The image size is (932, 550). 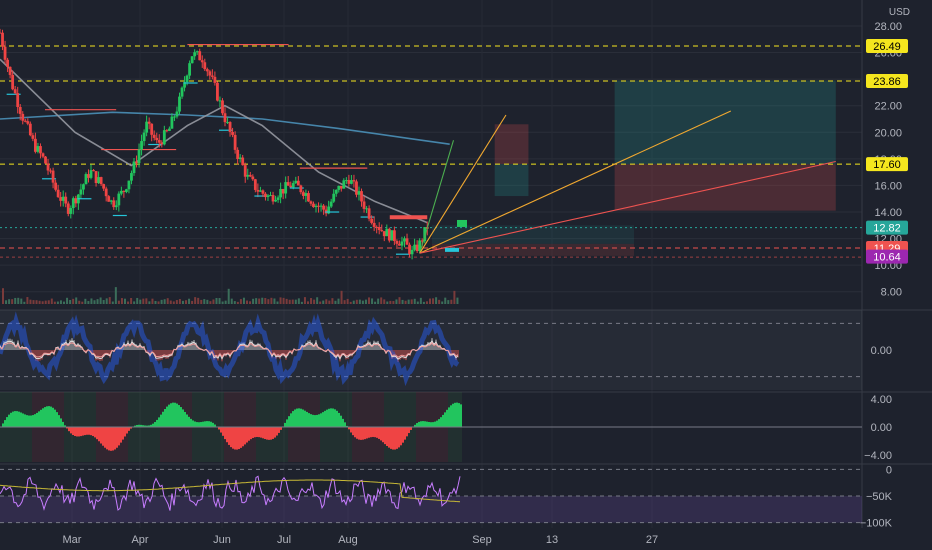 What do you see at coordinates (899, 12) in the screenshot?
I see `currency-label: USD` at bounding box center [899, 12].